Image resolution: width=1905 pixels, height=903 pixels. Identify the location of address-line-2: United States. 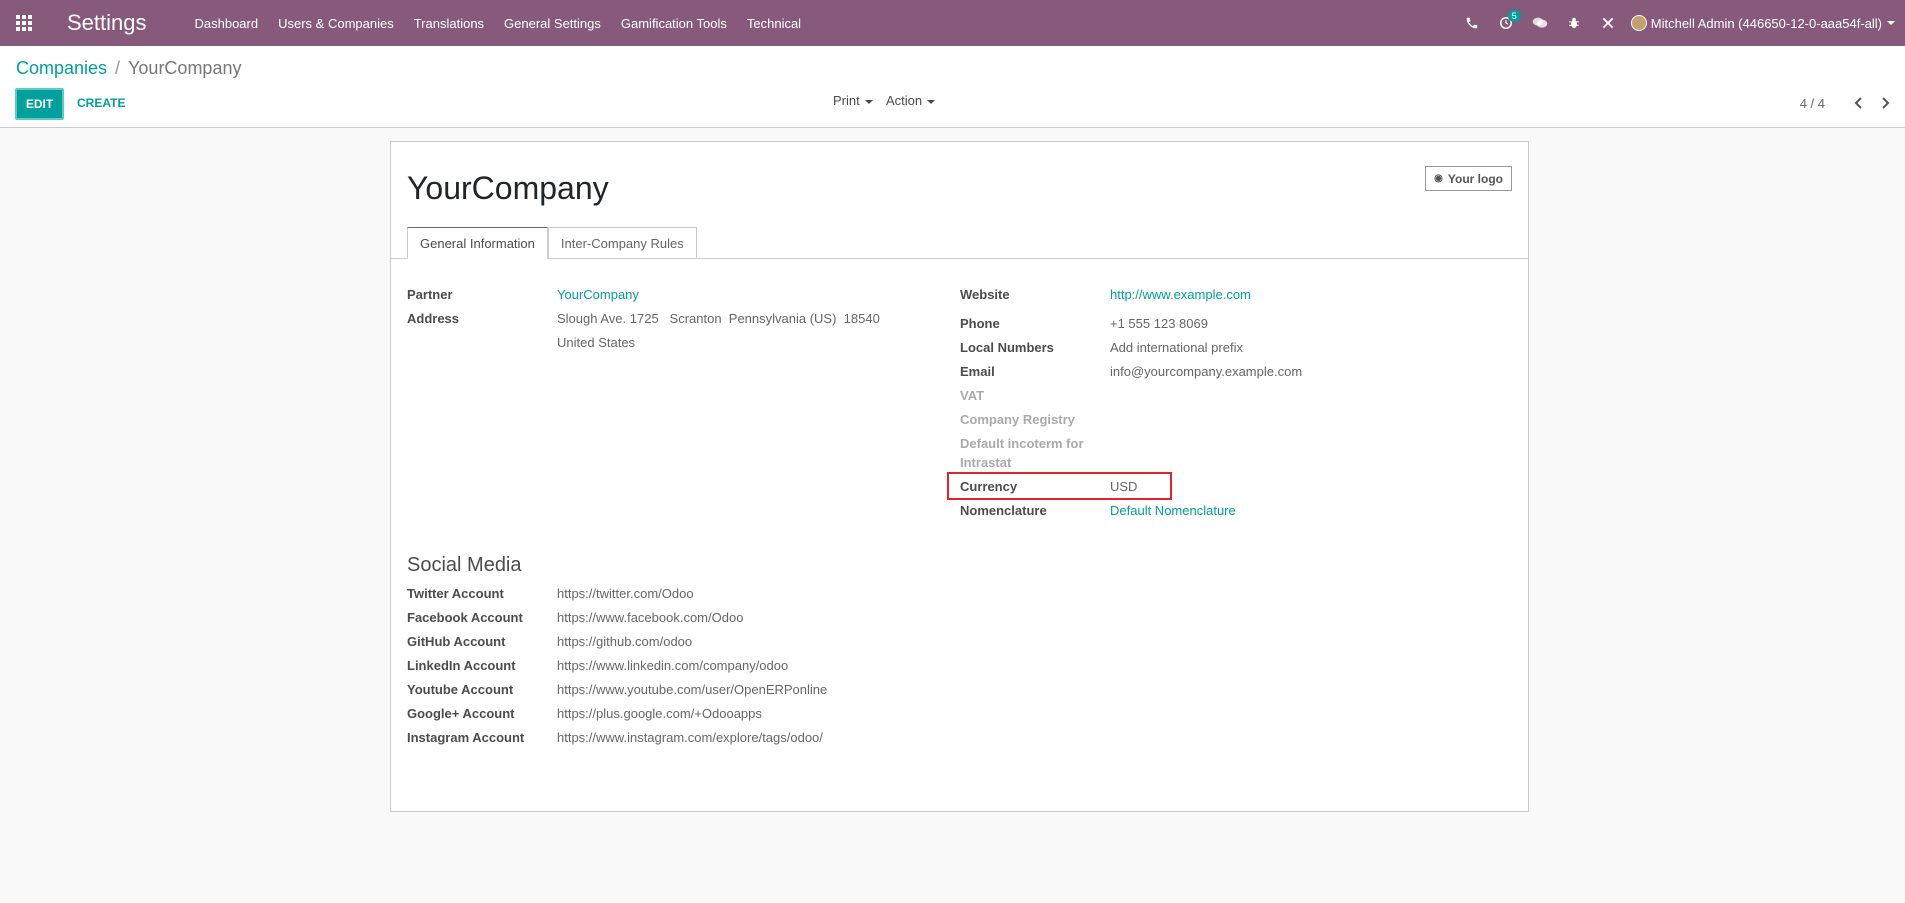
(596, 342).